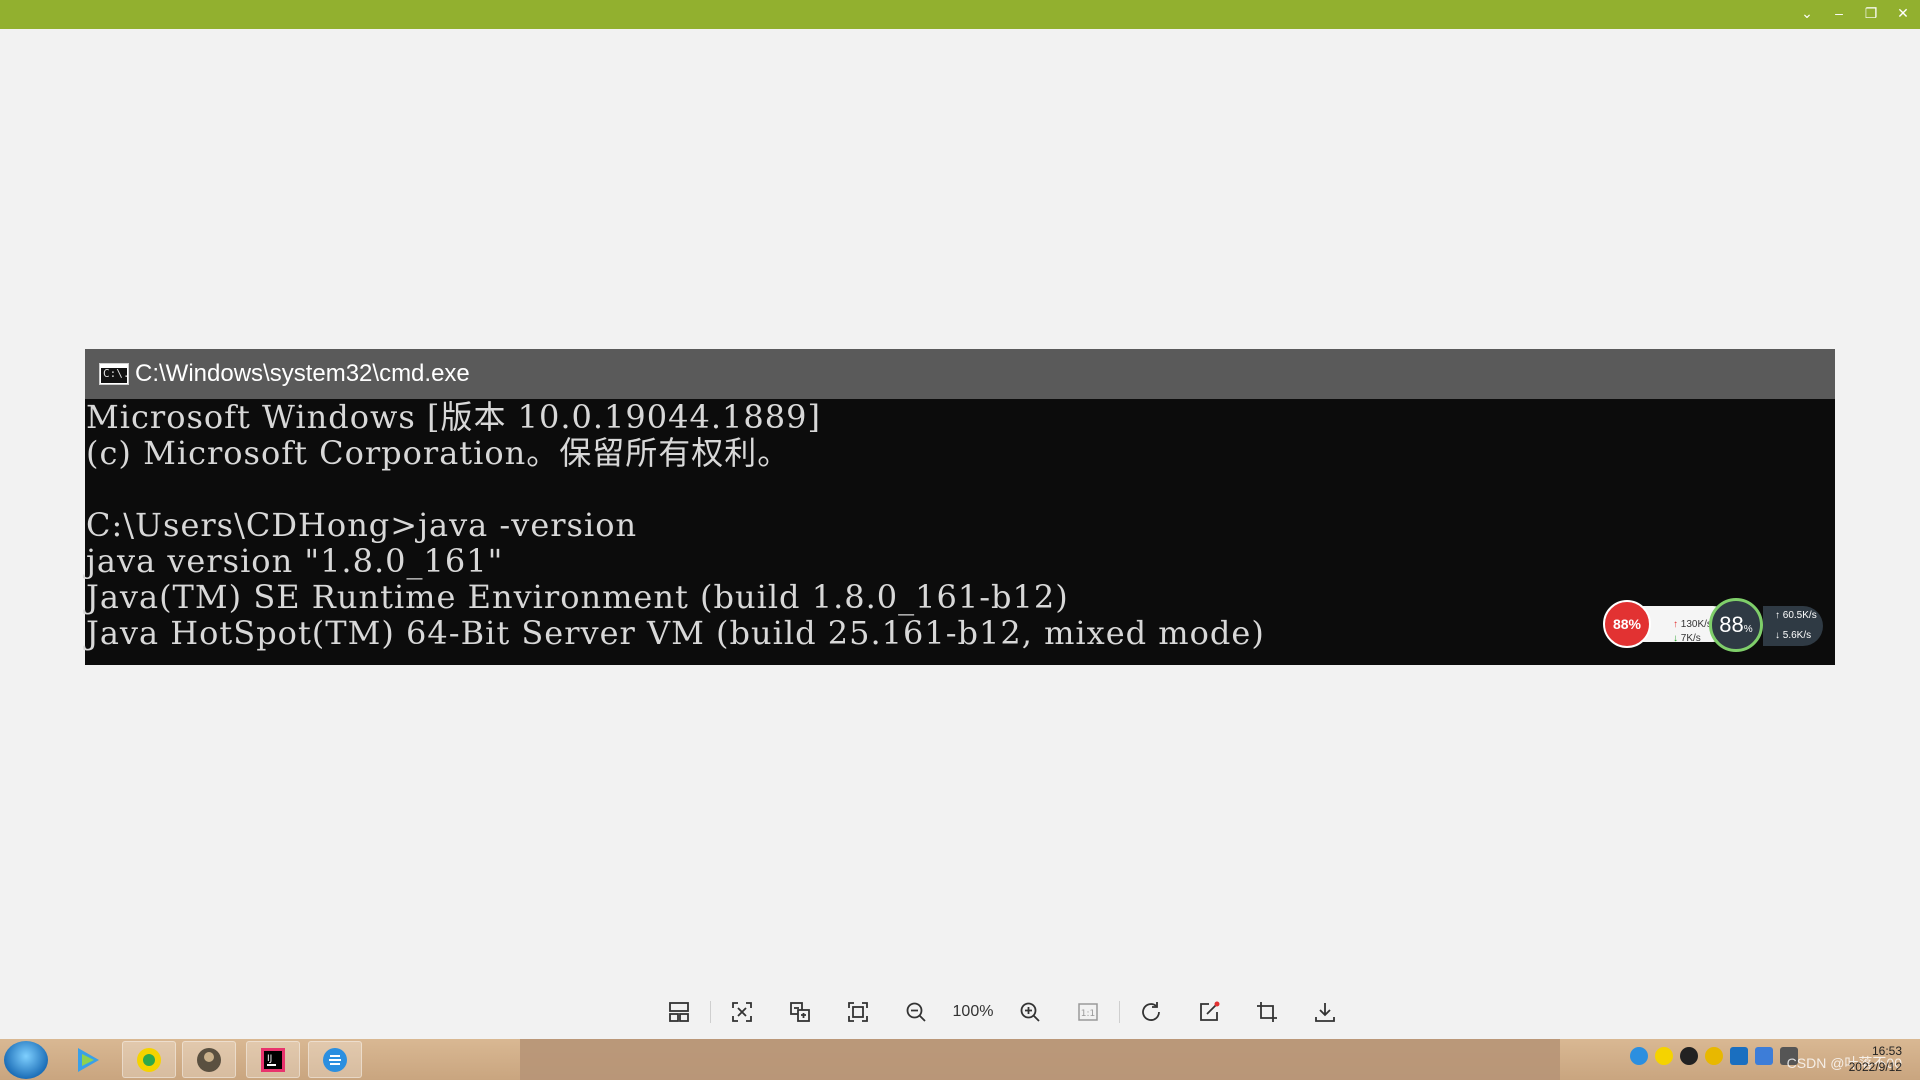  Describe the element at coordinates (973, 1011) in the screenshot. I see `zoom-level: 100%` at that location.